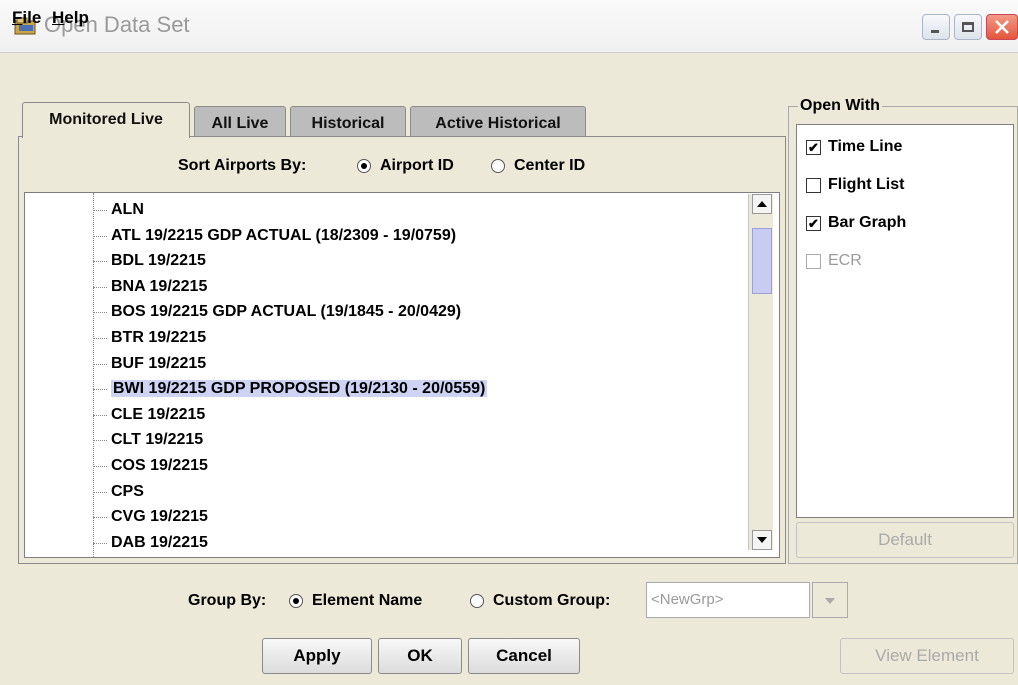 This screenshot has height=685, width=1018. I want to click on group-custom-radio, so click(477, 601).